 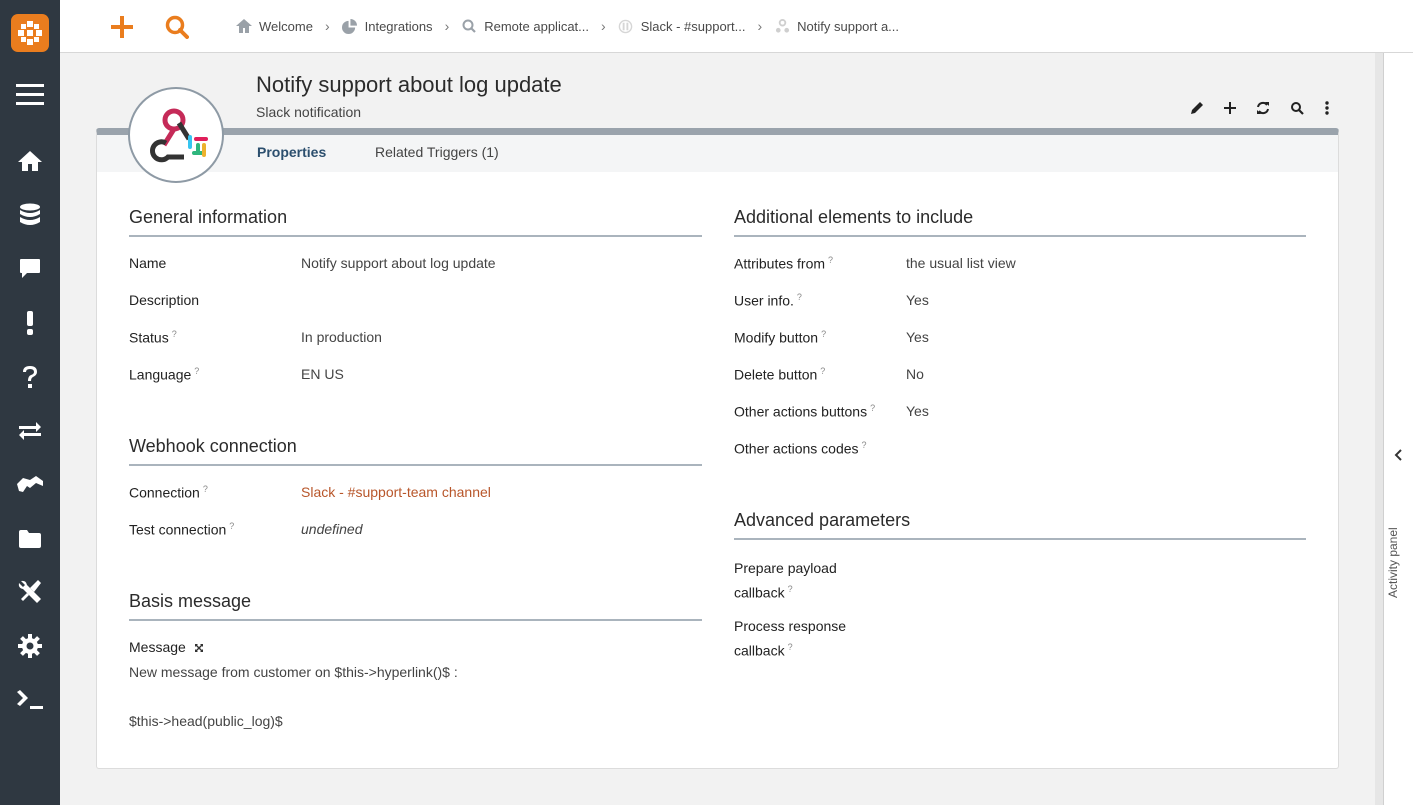 What do you see at coordinates (396, 492) in the screenshot?
I see `connection-link: Slack - #support-team channel` at bounding box center [396, 492].